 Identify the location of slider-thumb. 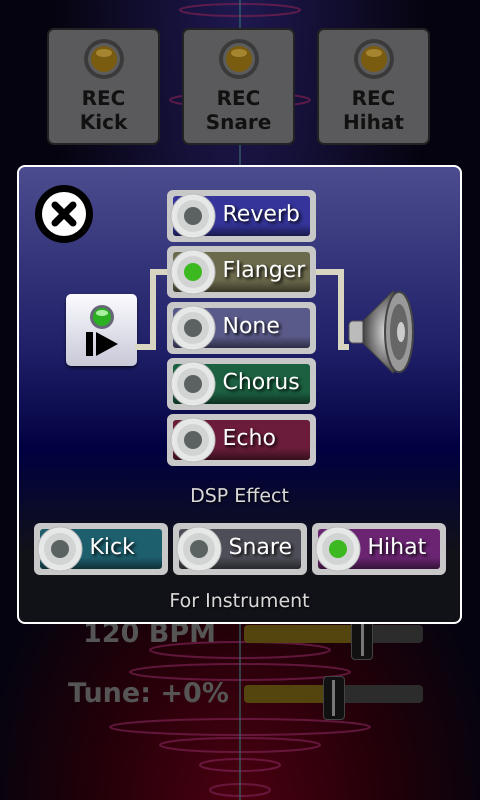
(333, 698).